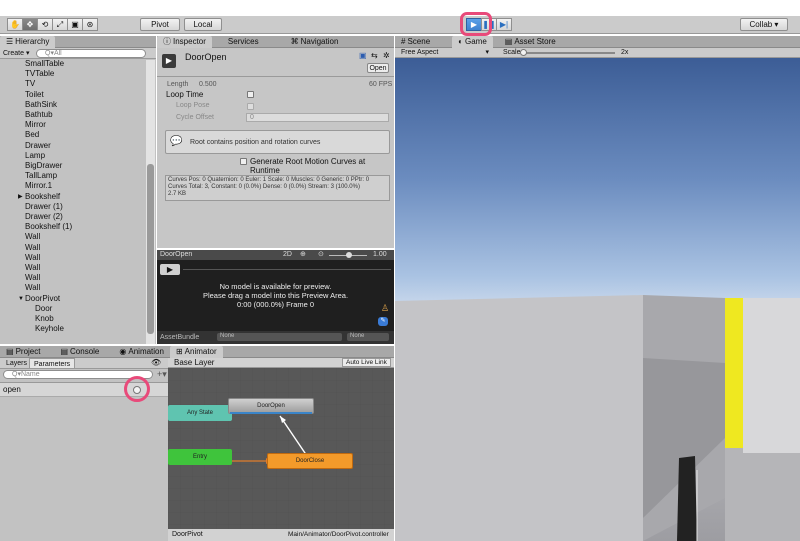 The height and width of the screenshot is (541, 800). What do you see at coordinates (43, 166) in the screenshot?
I see `hierarchy-item: BigDrawer` at bounding box center [43, 166].